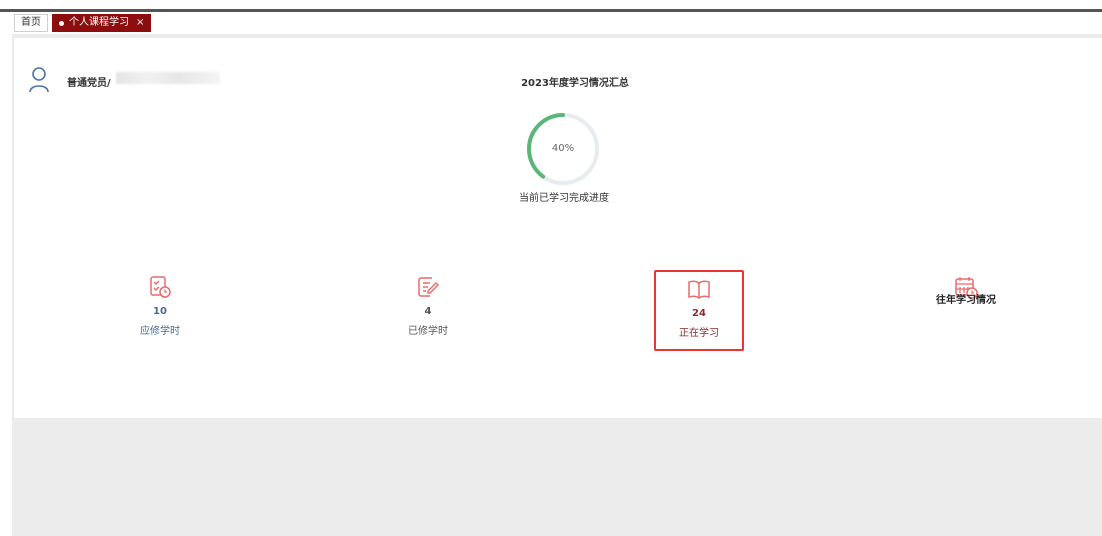 This screenshot has width=1102, height=536. I want to click on stat-previous-years: 往年学习情况, so click(966, 288).